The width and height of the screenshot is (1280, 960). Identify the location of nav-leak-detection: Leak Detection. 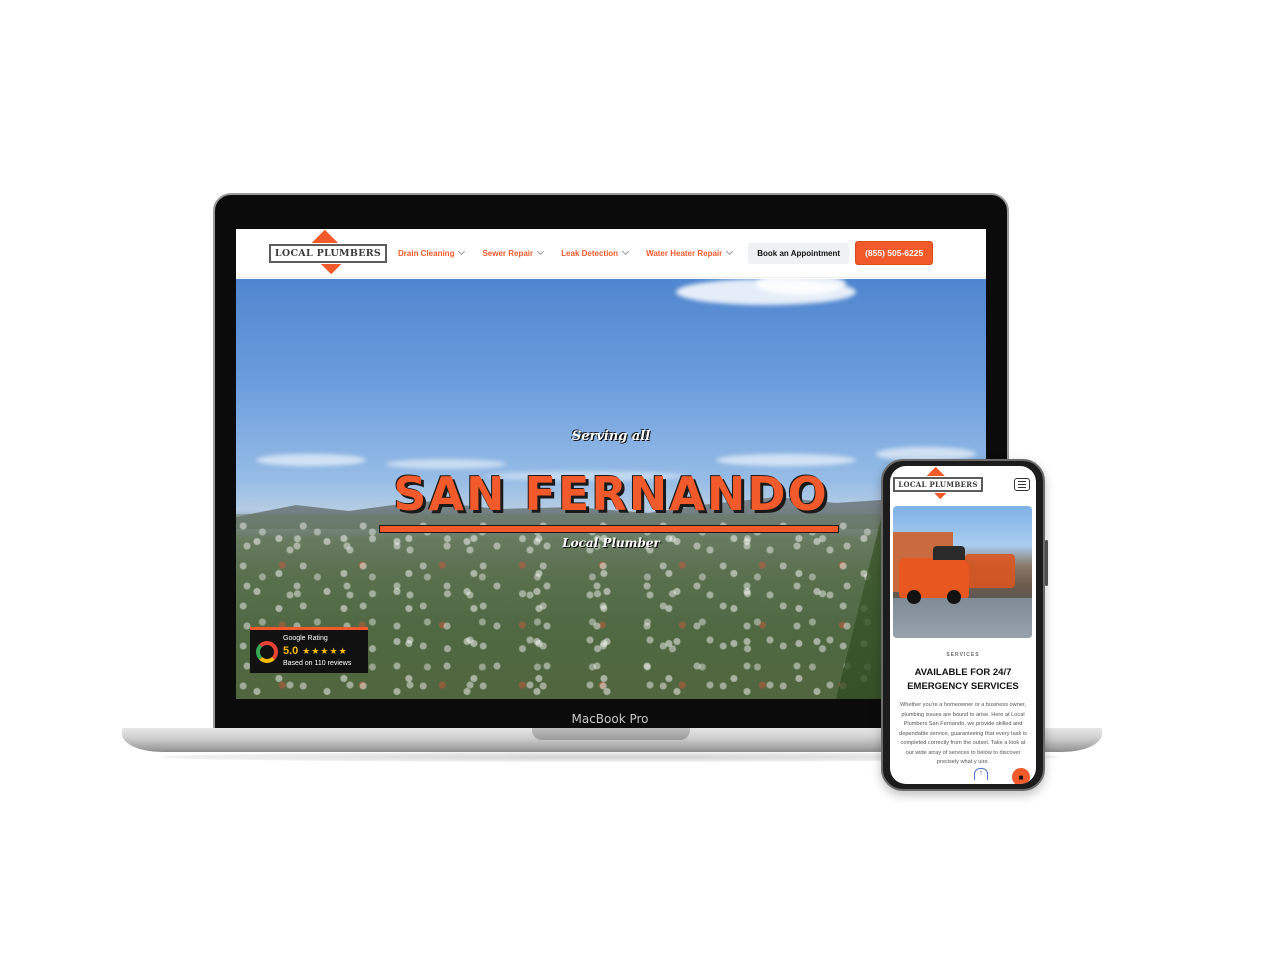
(595, 252).